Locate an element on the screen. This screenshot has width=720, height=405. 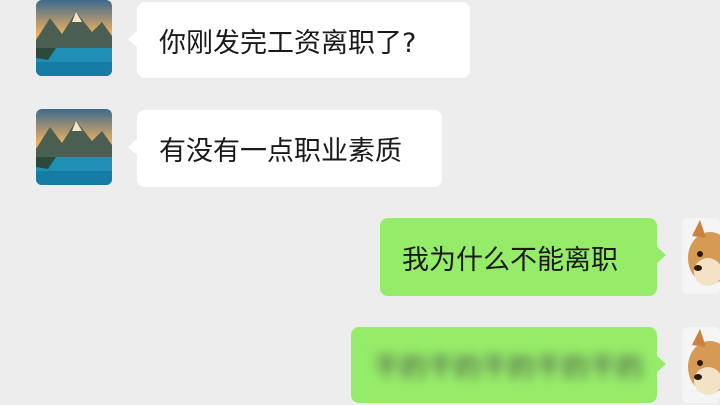
message-text: 有没有一点职业素质 is located at coordinates (280, 151).